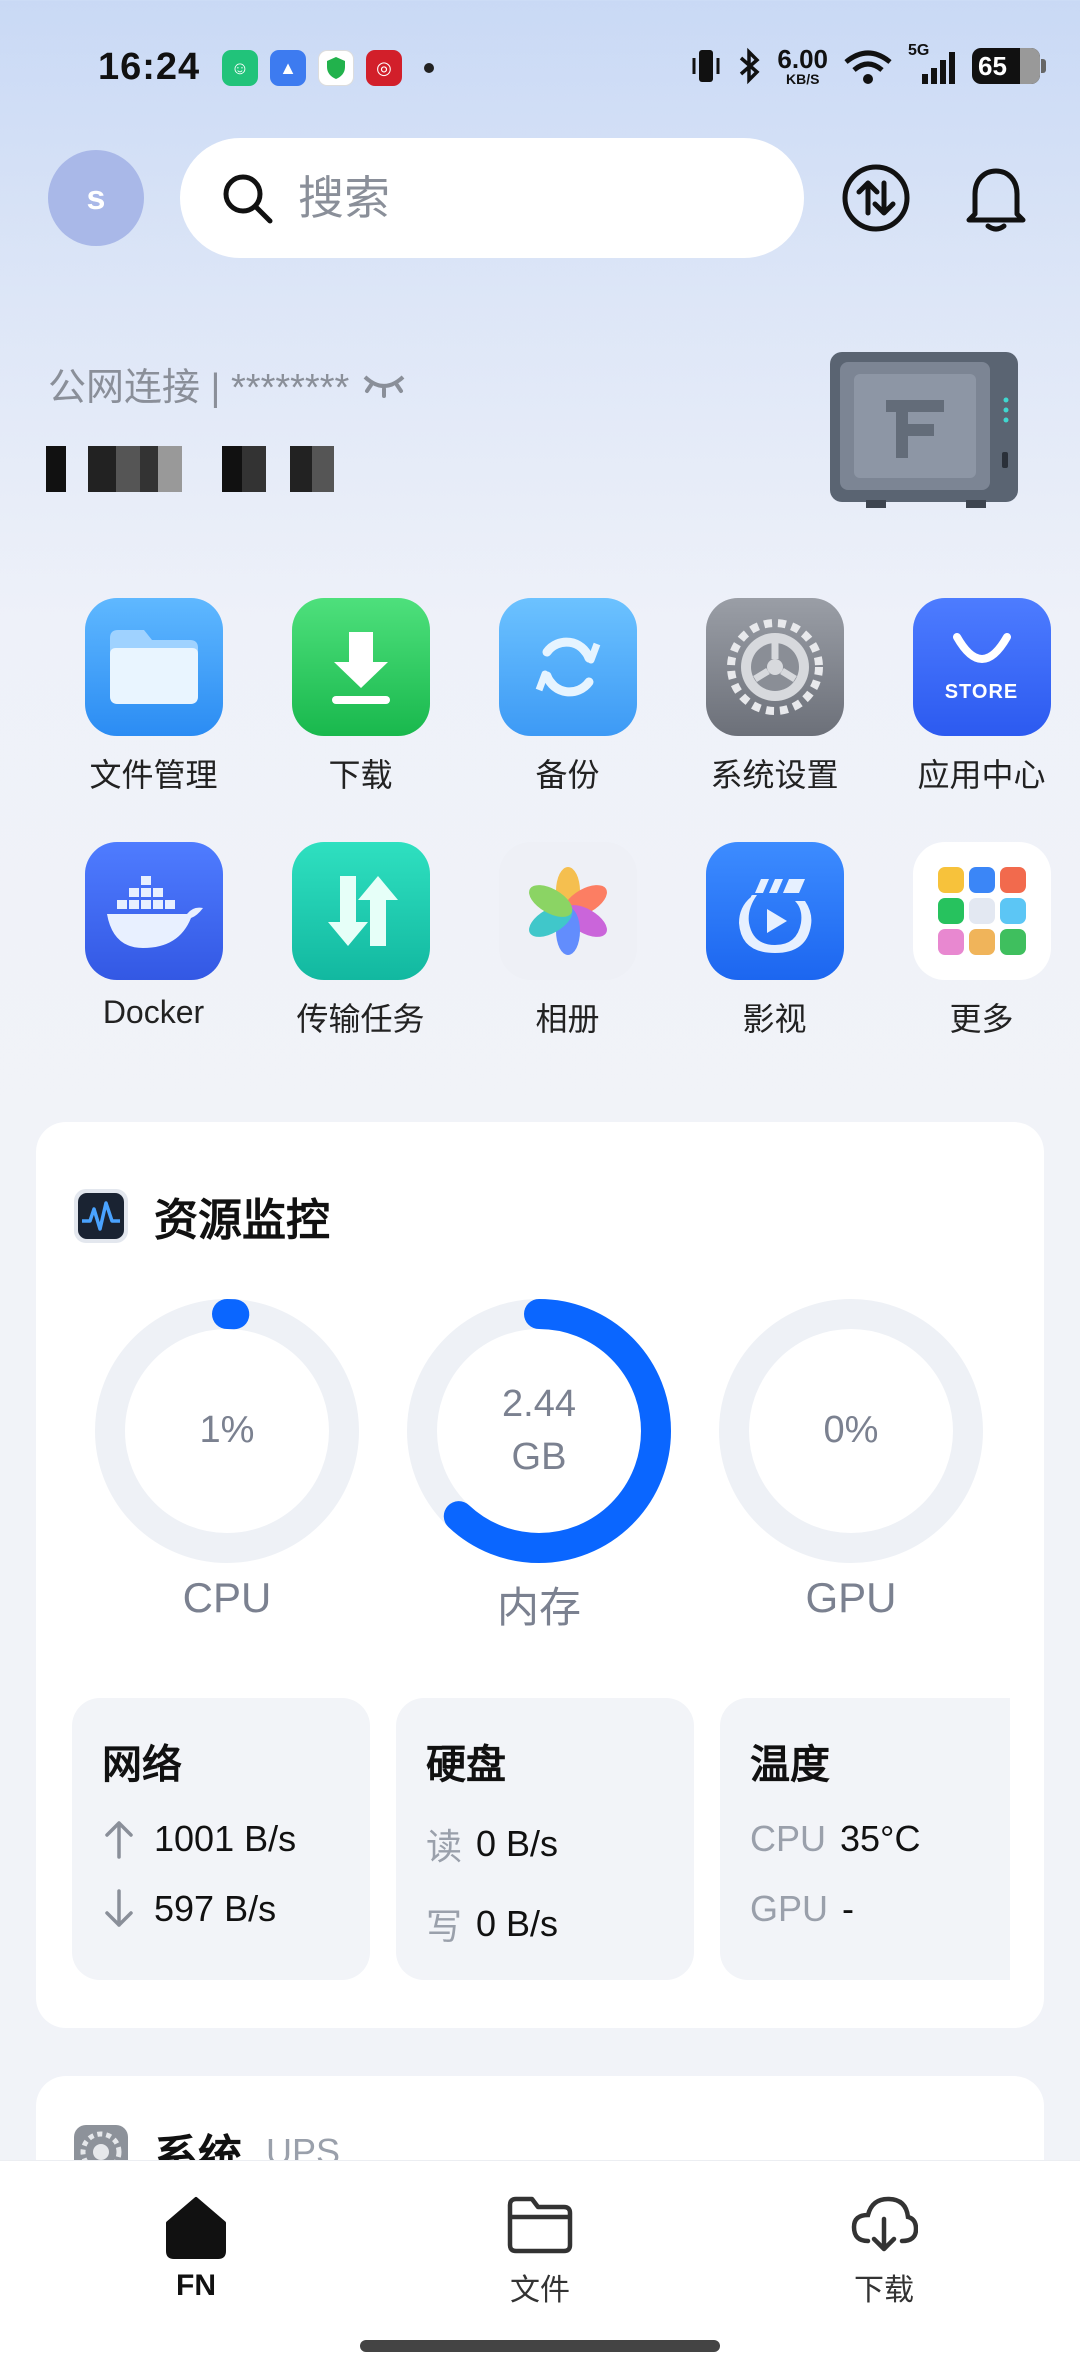 Image resolution: width=1080 pixels, height=2374 pixels. I want to click on gpu-value: 0%, so click(851, 1430).